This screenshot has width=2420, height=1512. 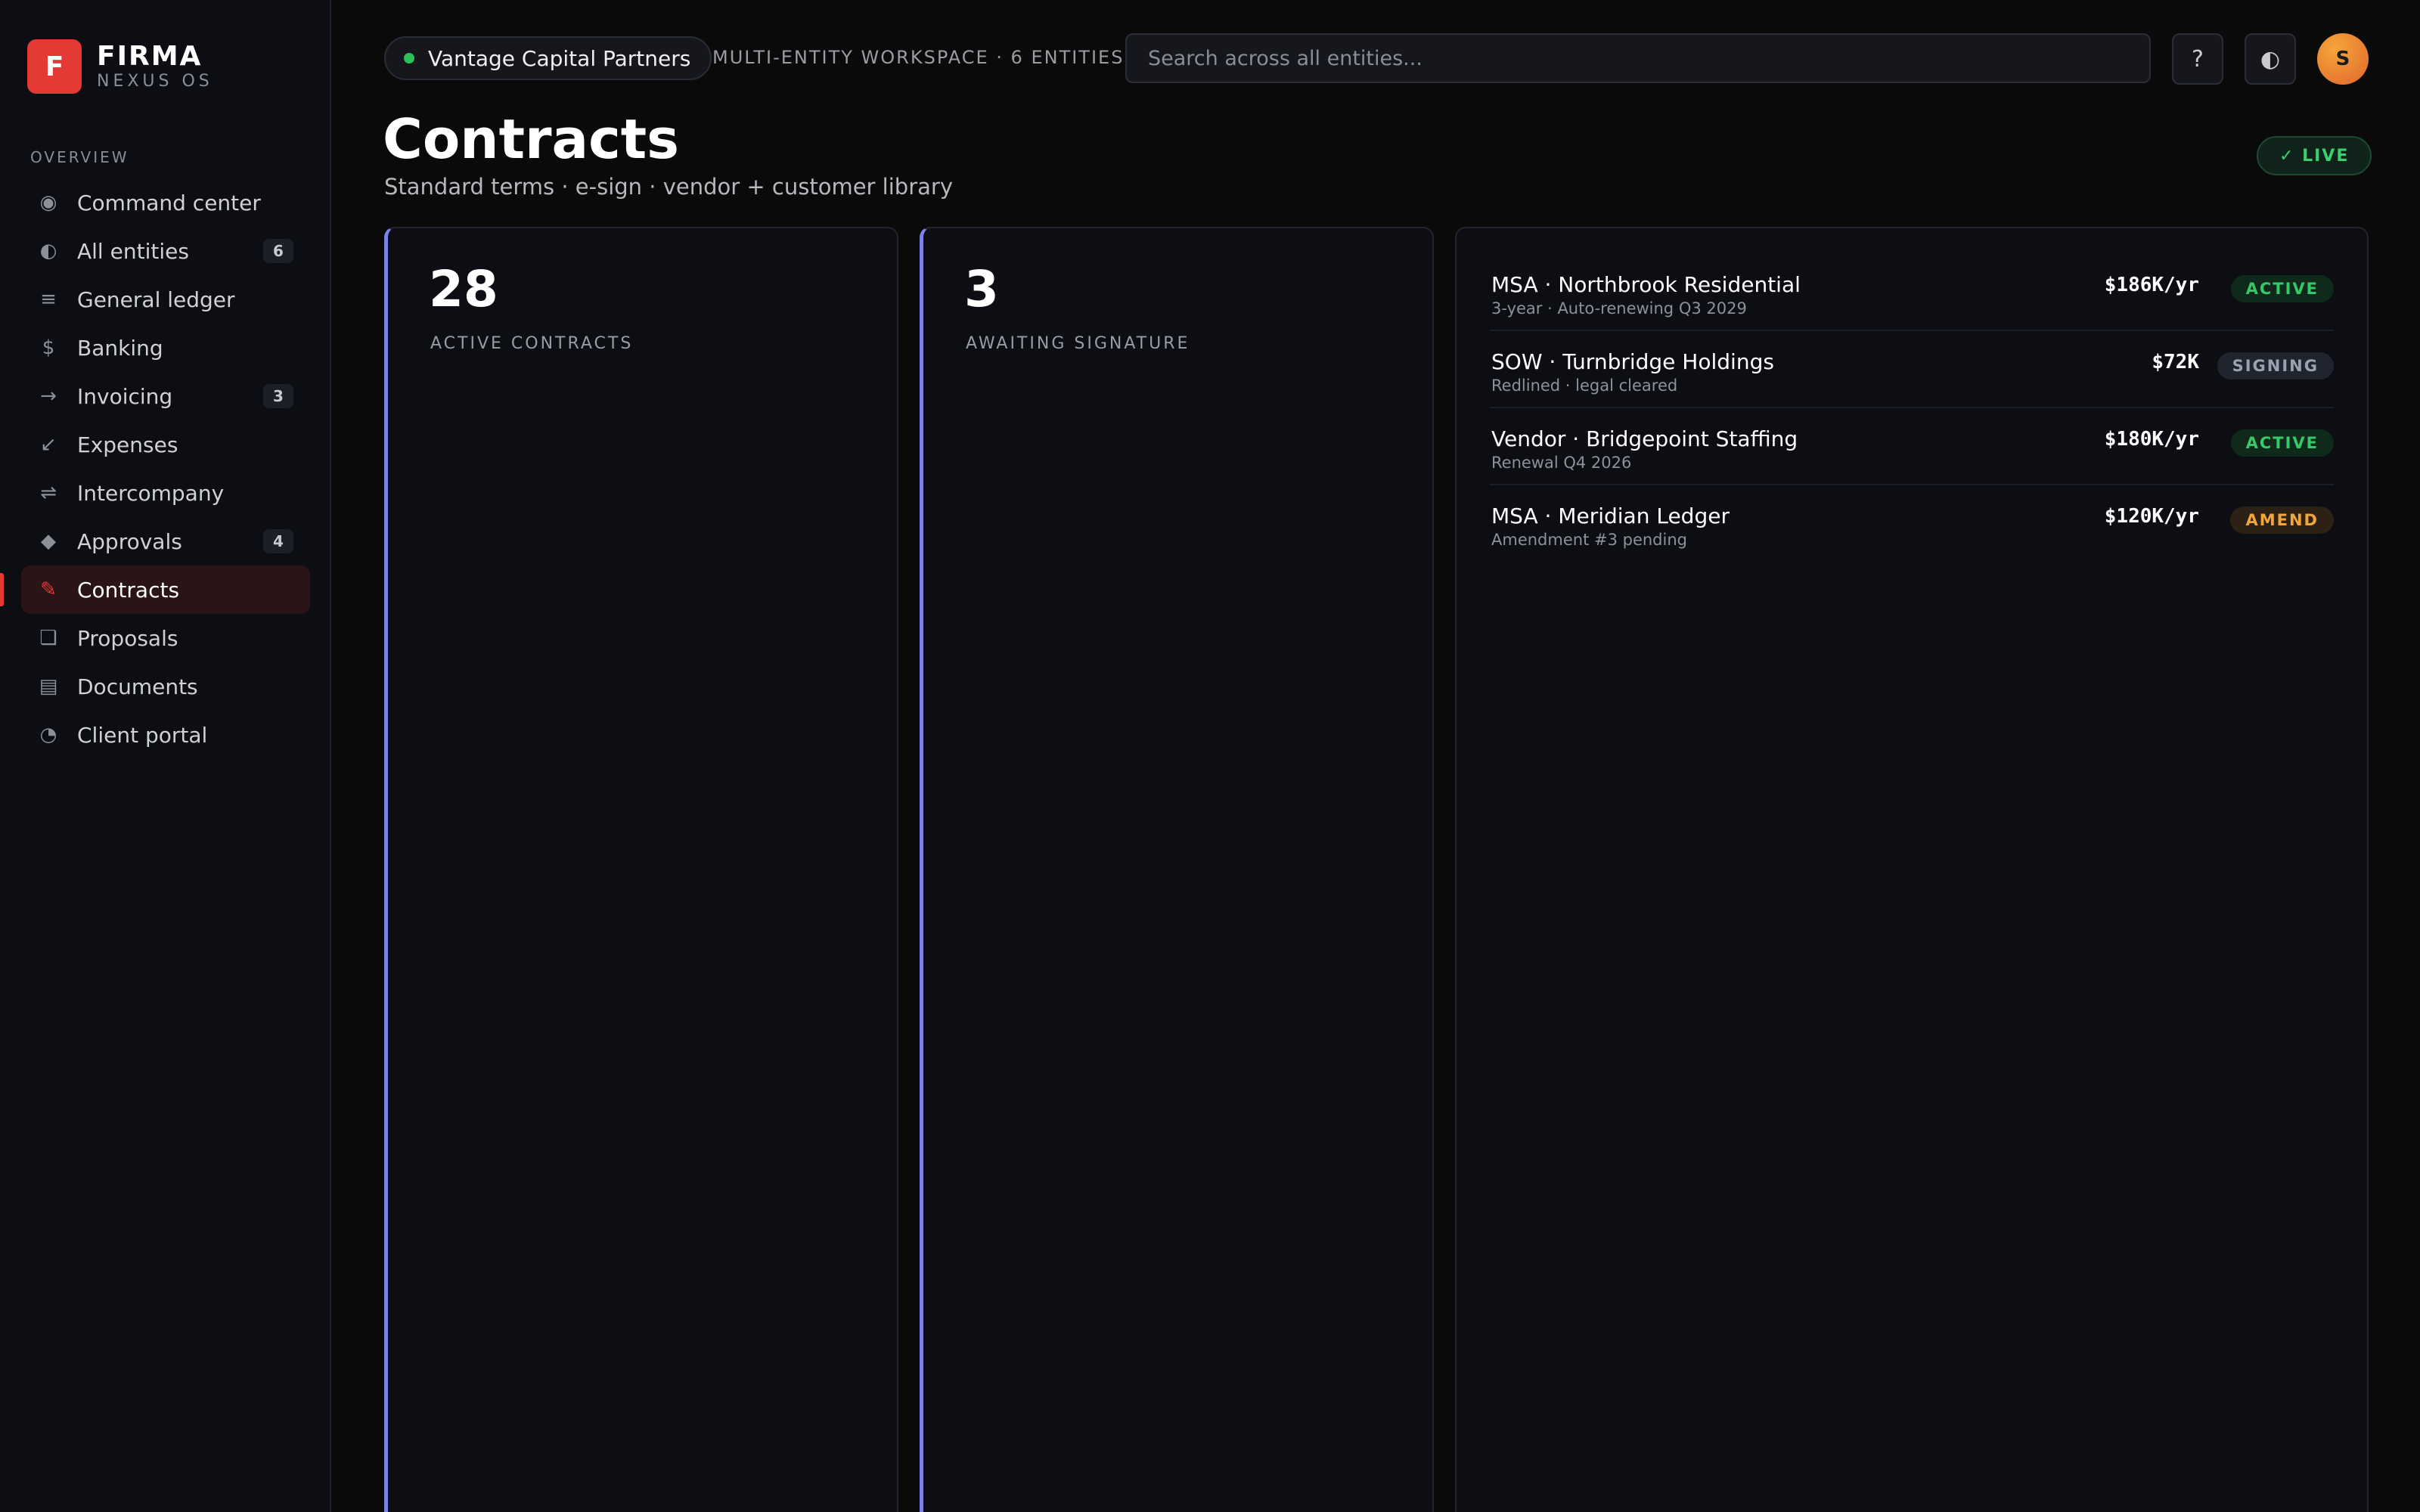 I want to click on sidebar-item-expenses: ↙ Expenses, so click(x=165, y=444).